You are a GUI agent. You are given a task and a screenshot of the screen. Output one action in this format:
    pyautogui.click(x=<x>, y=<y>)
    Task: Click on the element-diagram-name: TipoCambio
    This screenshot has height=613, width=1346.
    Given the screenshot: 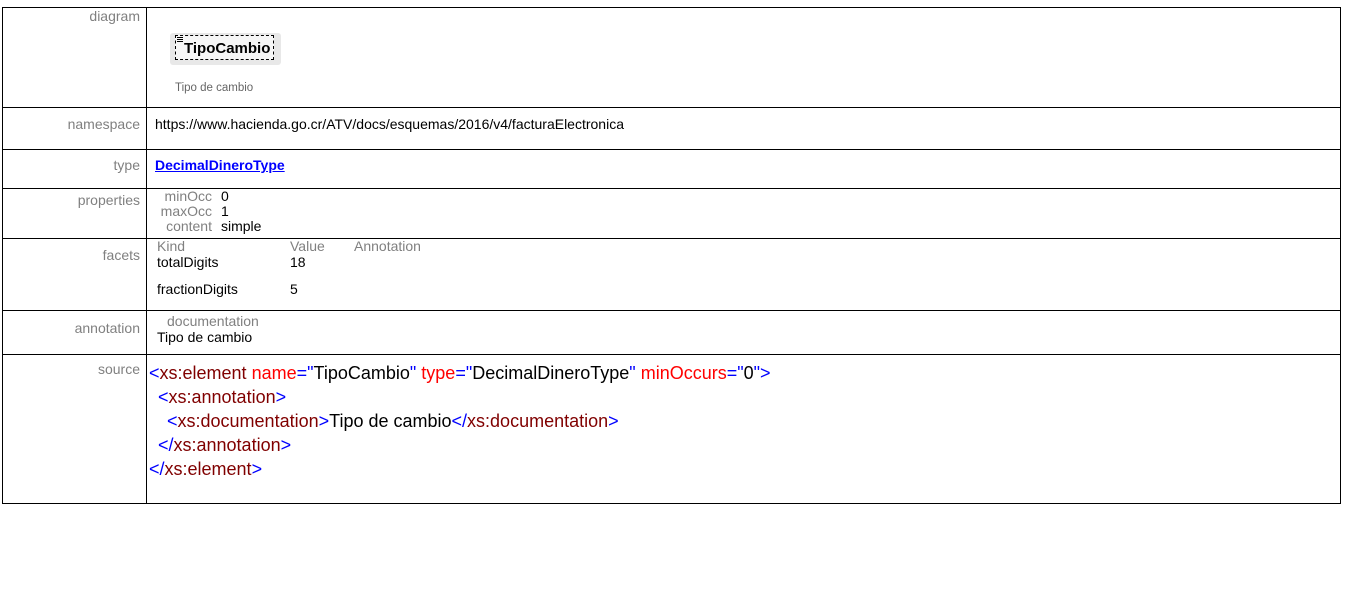 What is the action you would take?
    pyautogui.click(x=227, y=48)
    